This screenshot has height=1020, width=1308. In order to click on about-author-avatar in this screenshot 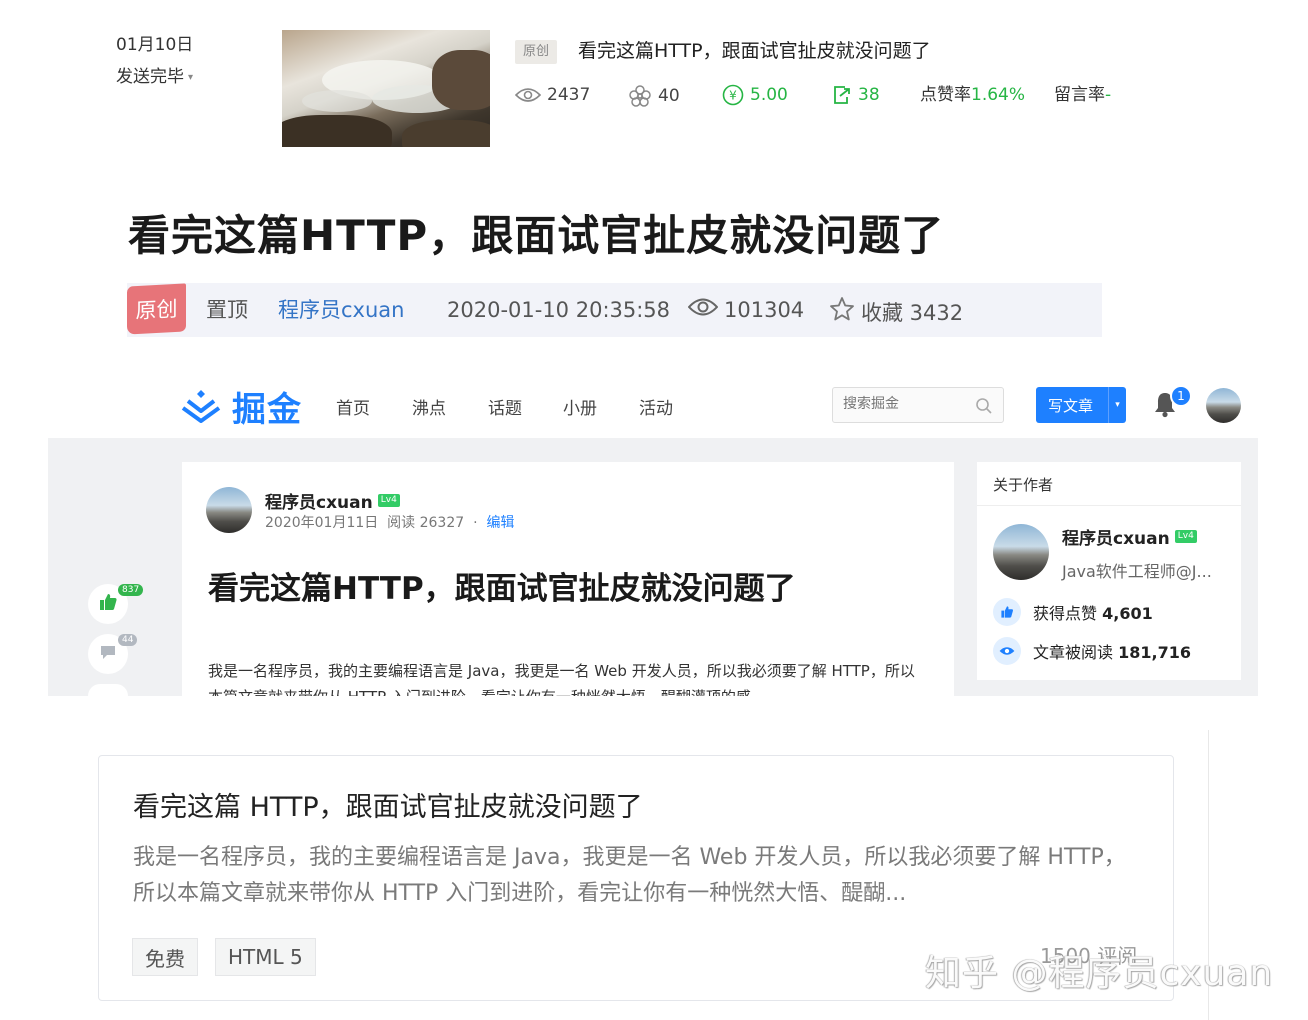, I will do `click(1021, 552)`.